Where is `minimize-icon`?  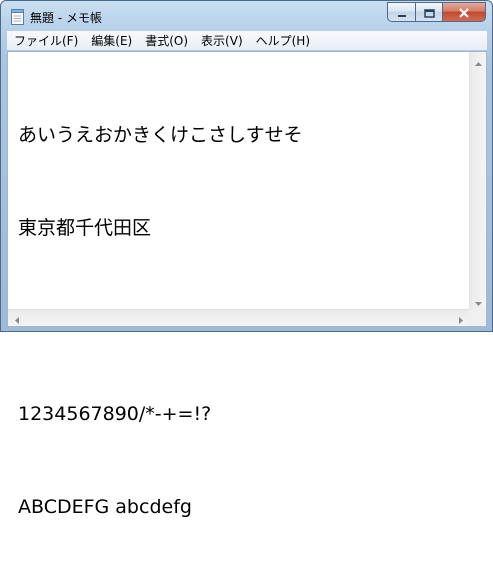 minimize-icon is located at coordinates (402, 12).